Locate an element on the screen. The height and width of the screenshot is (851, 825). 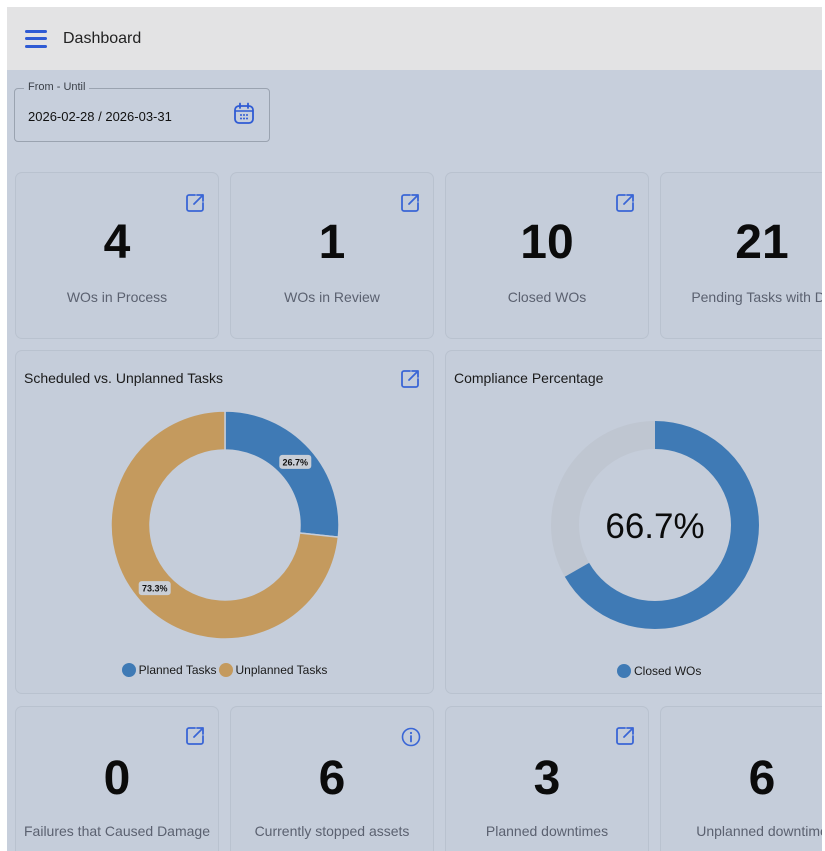
chart-legend: Closed WOs is located at coordinates (634, 671).